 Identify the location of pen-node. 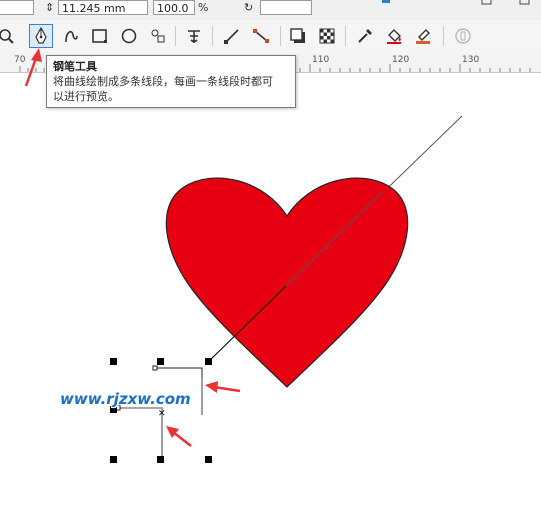
(155, 368).